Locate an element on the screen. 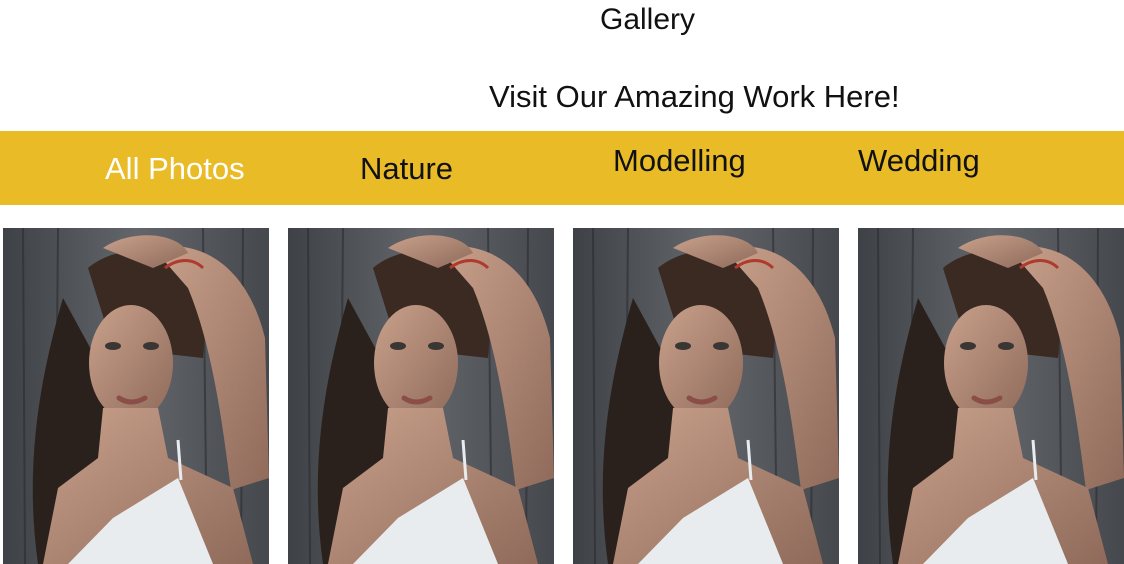 Image resolution: width=1124 pixels, height=564 pixels. filter-all-photos: All Photos is located at coordinates (175, 169).